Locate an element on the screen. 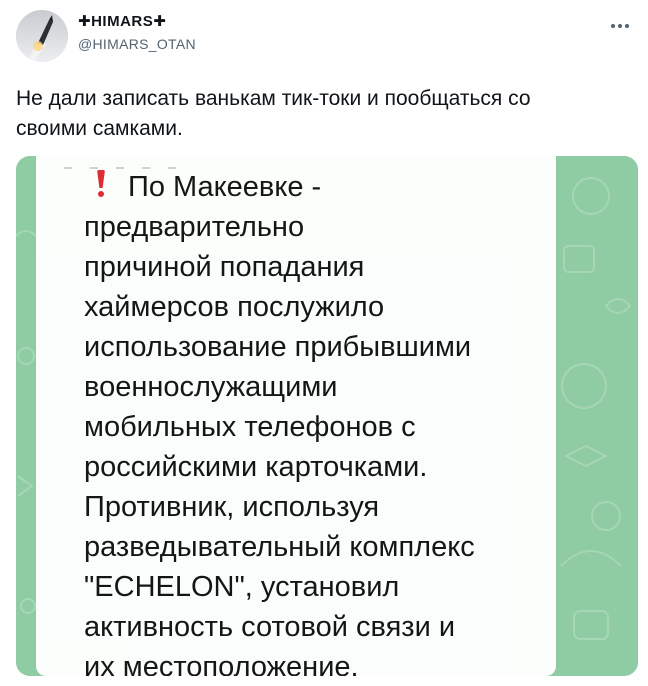 Image resolution: width=648 pixels, height=686 pixels. avatar is located at coordinates (42, 36).